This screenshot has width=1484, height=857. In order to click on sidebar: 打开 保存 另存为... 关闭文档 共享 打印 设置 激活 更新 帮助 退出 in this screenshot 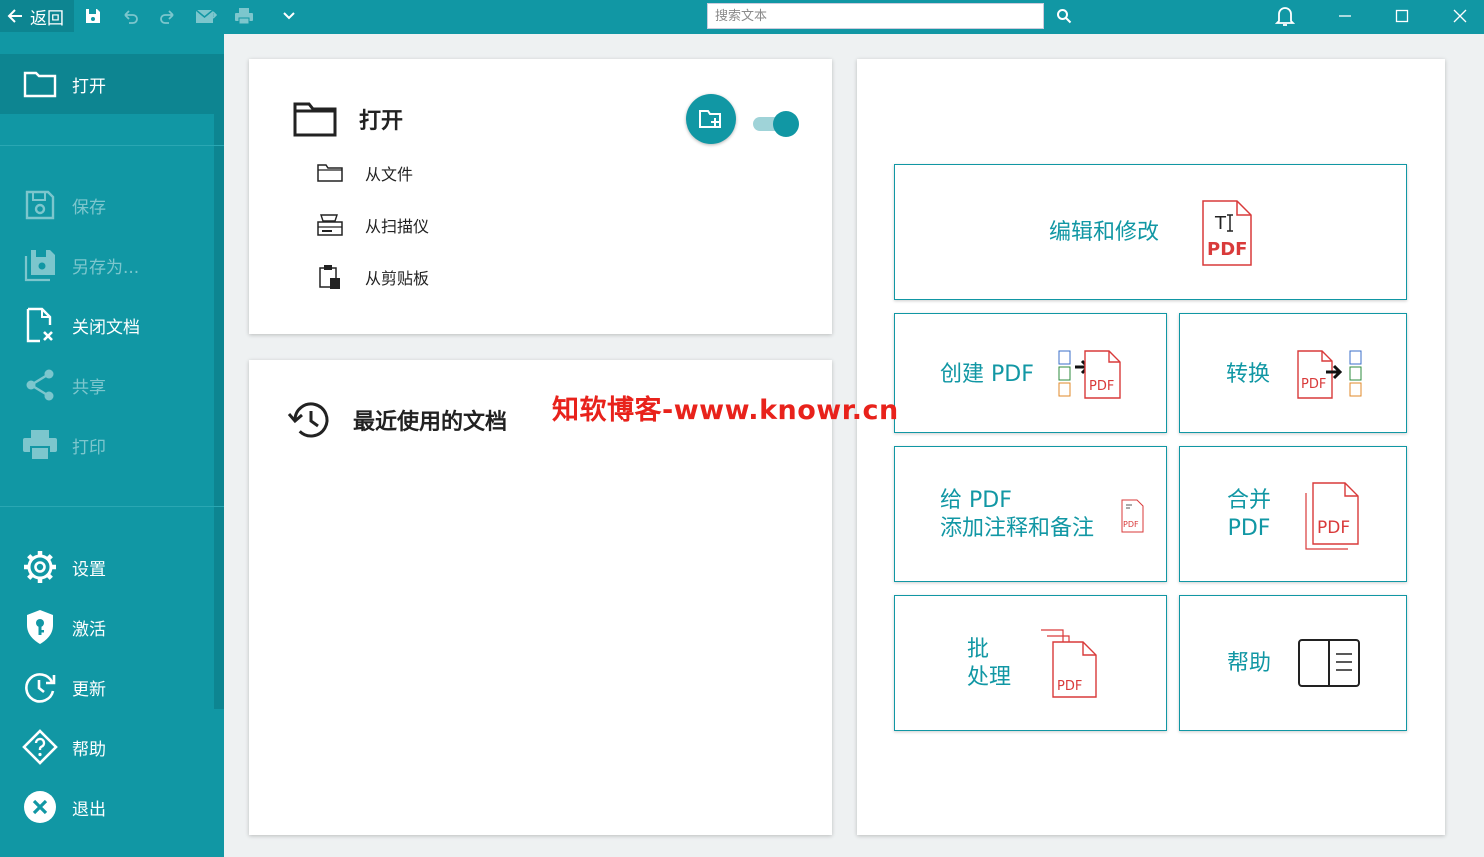, I will do `click(112, 445)`.